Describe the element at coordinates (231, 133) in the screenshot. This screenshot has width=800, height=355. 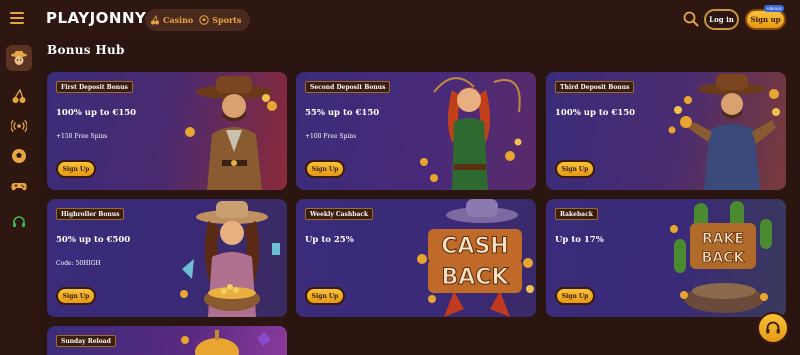
I see `cowboy-illustration` at that location.